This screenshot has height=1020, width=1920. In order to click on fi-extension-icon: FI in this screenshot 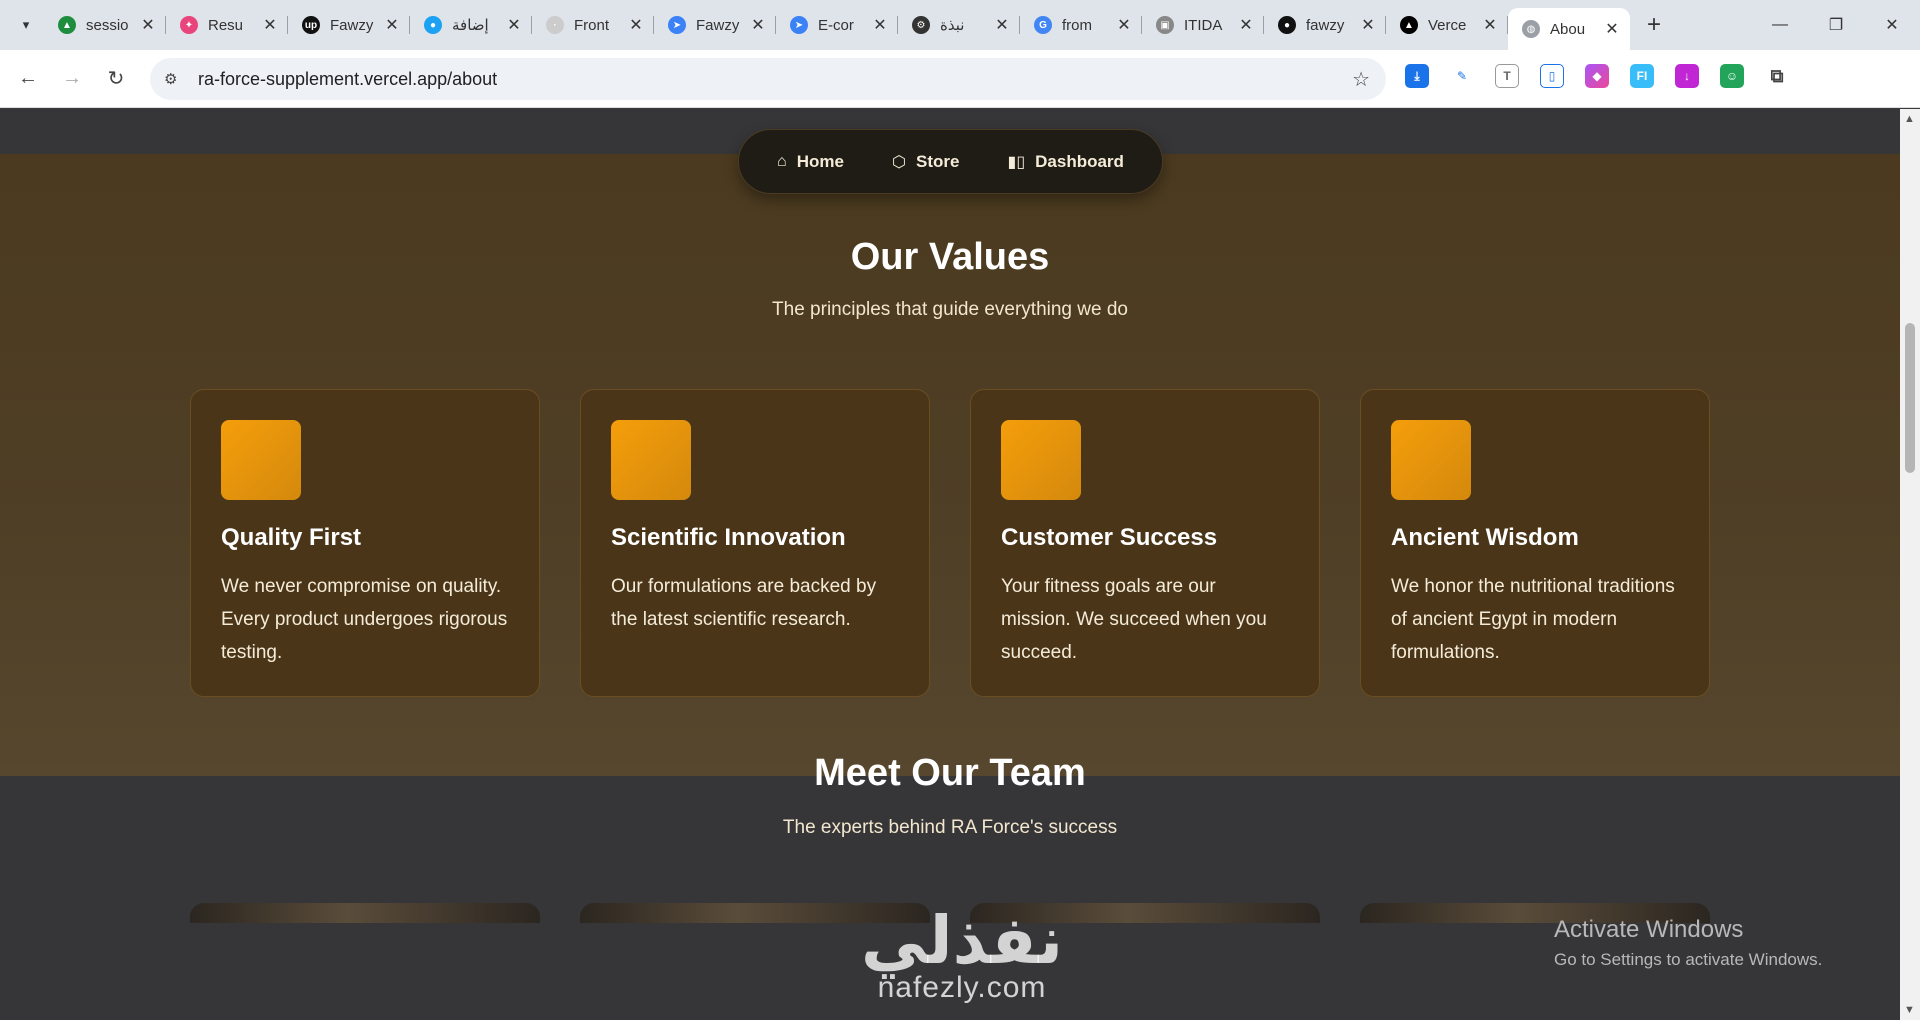, I will do `click(1642, 76)`.